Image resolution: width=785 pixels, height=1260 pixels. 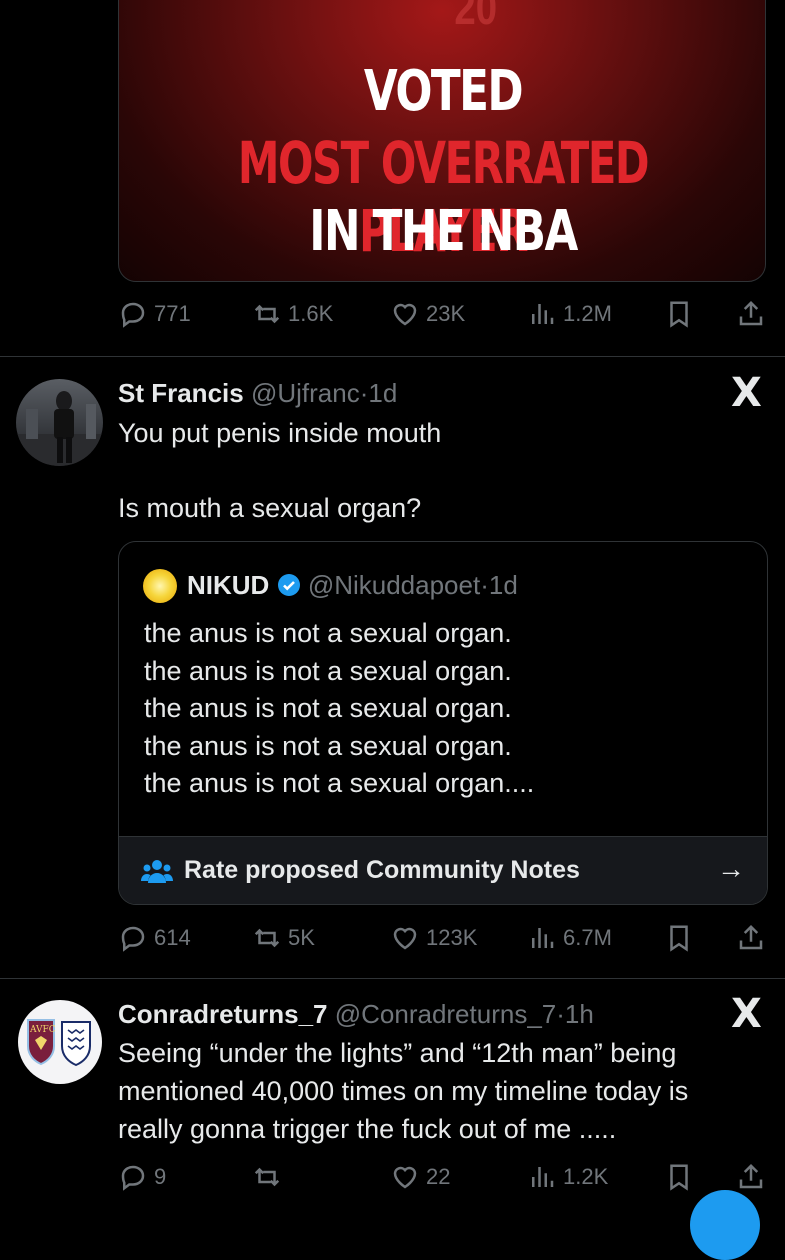 I want to click on reply-button: 614, so click(x=154, y=938).